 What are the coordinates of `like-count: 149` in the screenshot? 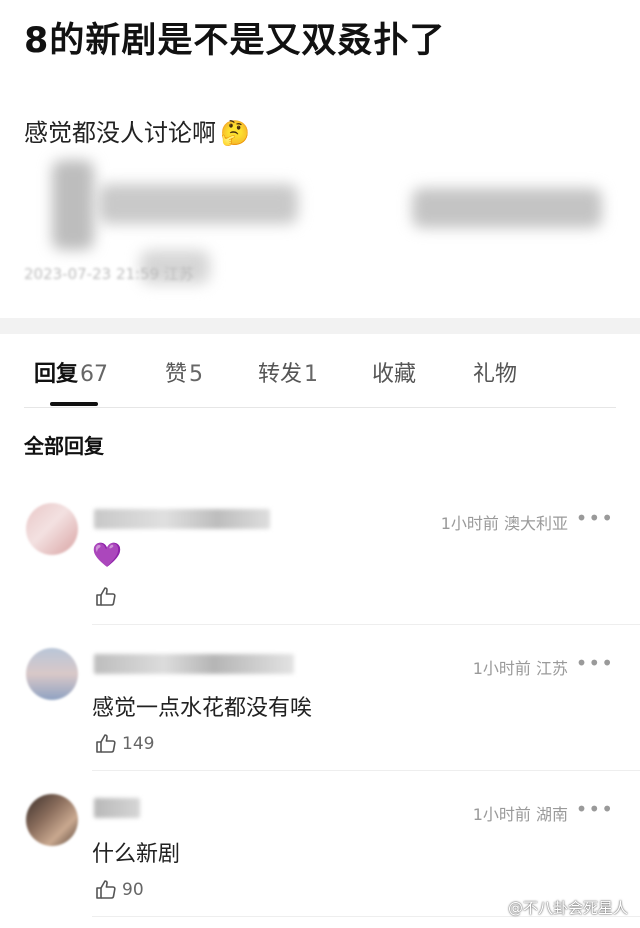 It's located at (138, 744).